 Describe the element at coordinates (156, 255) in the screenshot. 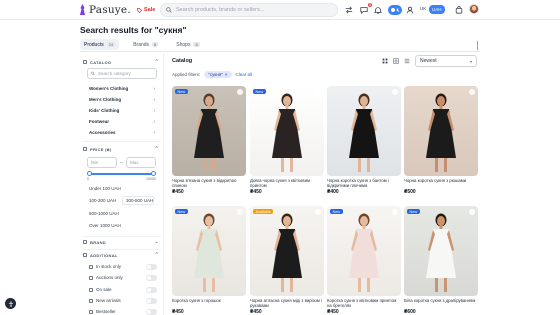

I see `chevron-up-icon: ⌃` at that location.